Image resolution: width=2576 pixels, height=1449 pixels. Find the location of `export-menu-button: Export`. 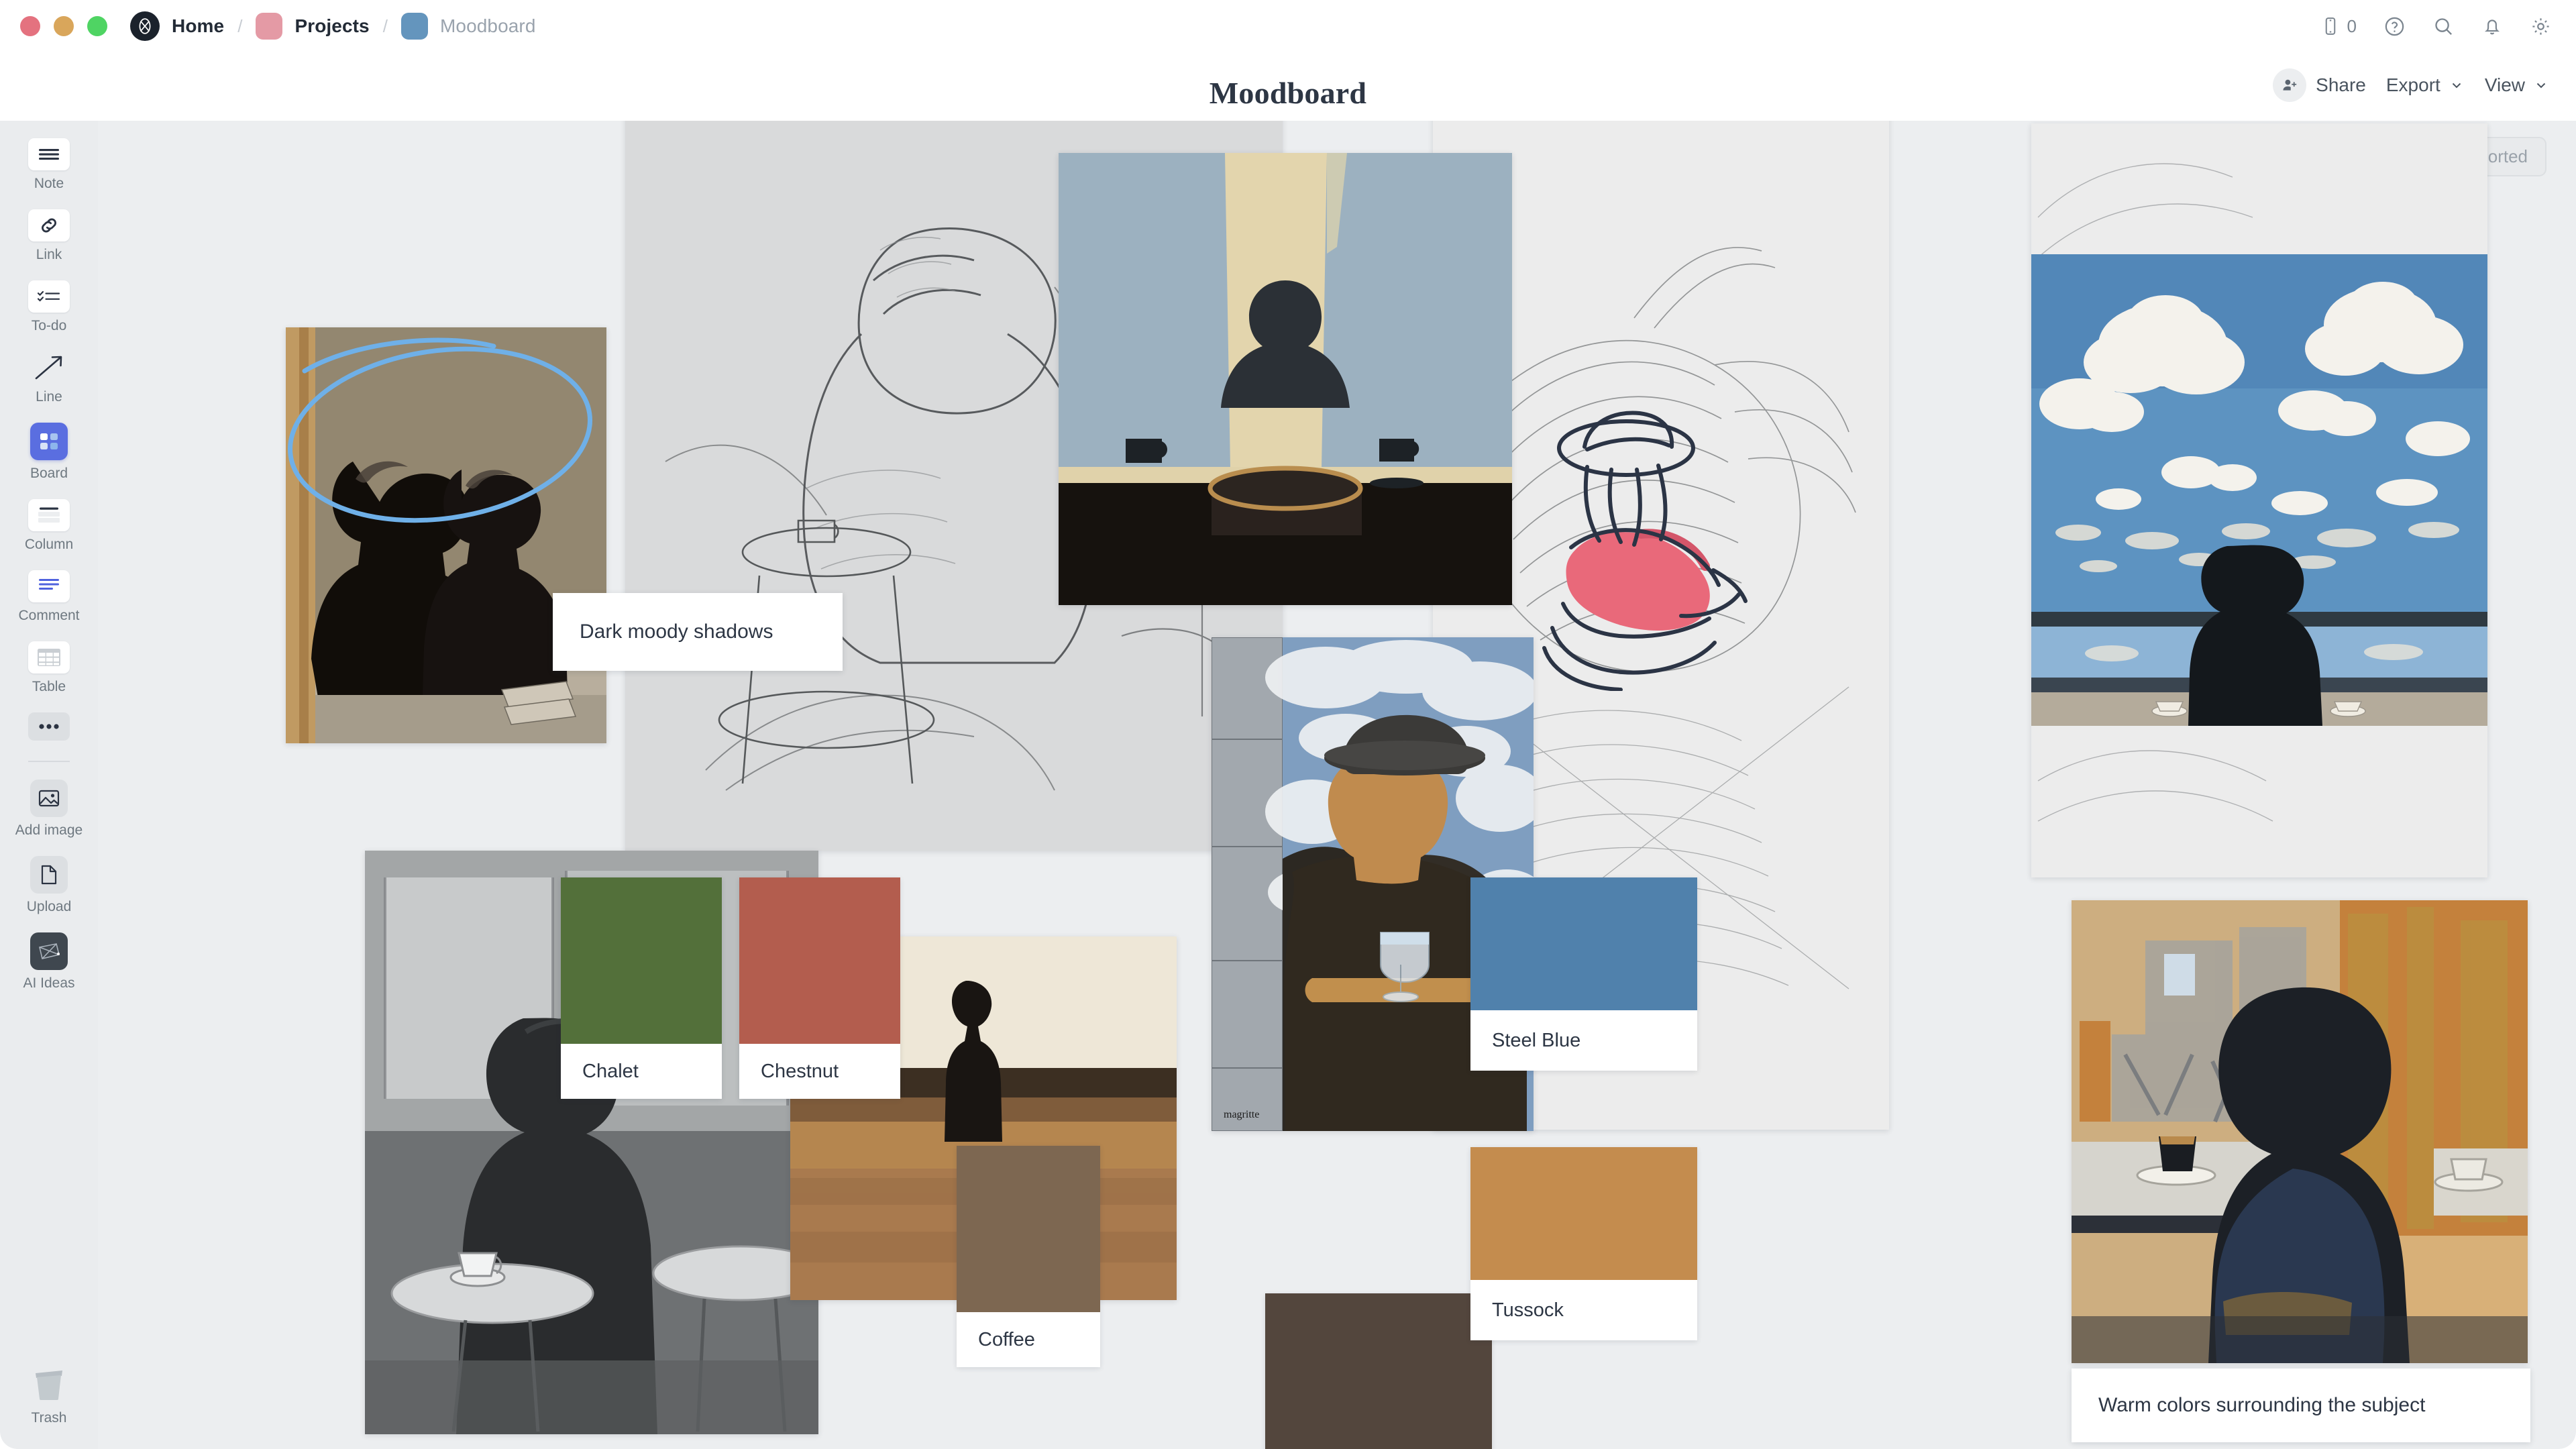

export-menu-button: Export is located at coordinates (2425, 85).